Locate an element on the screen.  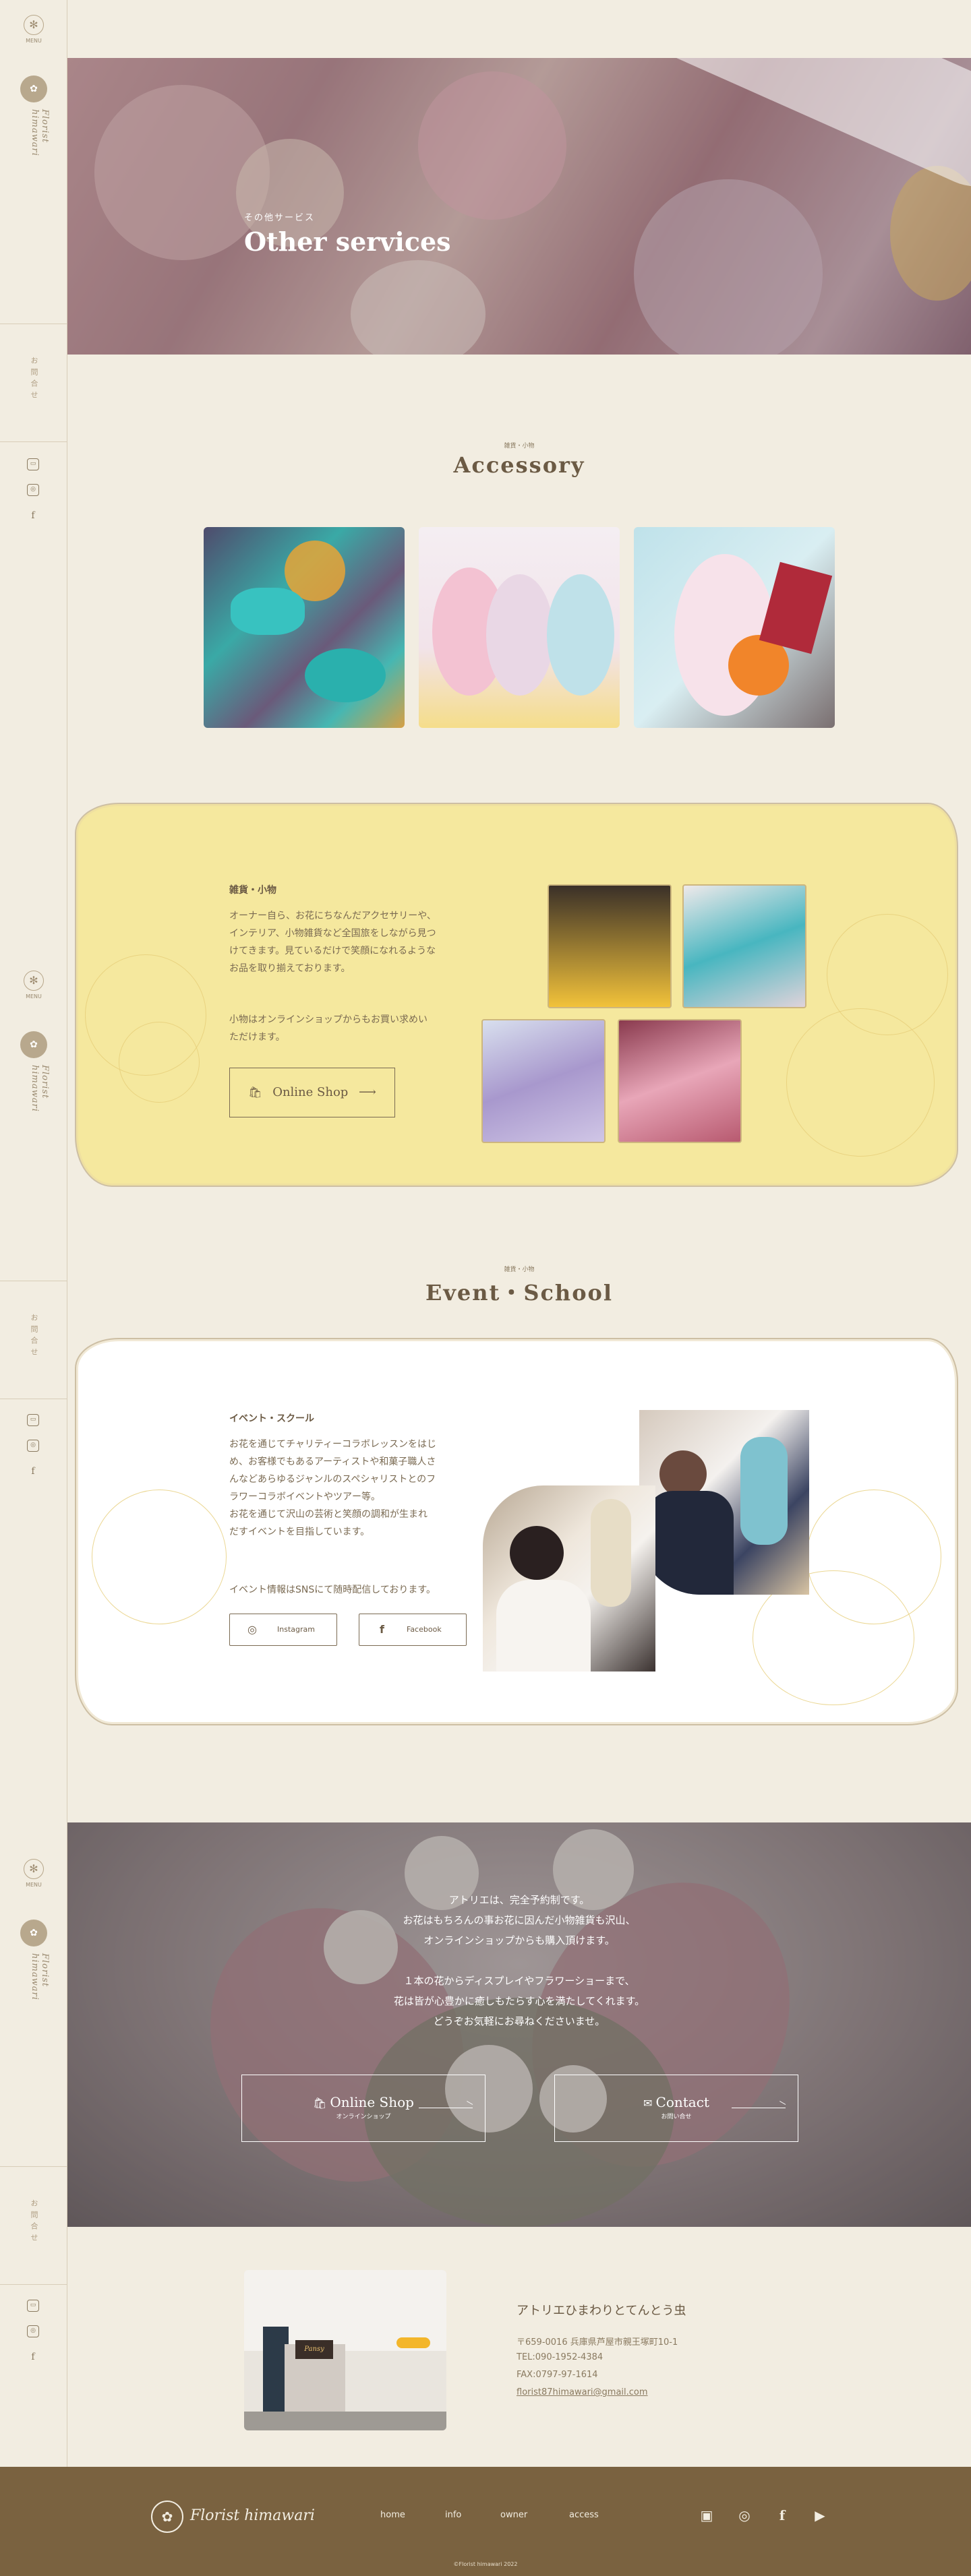
gallery-photo-teacups is located at coordinates (305, 628).